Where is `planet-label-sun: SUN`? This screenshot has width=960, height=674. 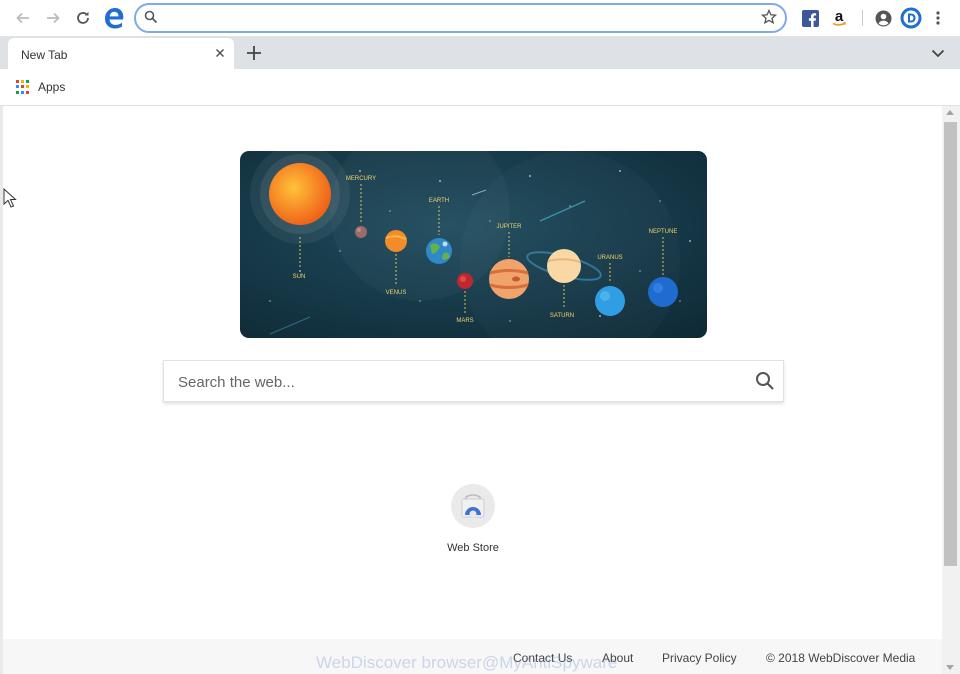
planet-label-sun: SUN is located at coordinates (299, 277).